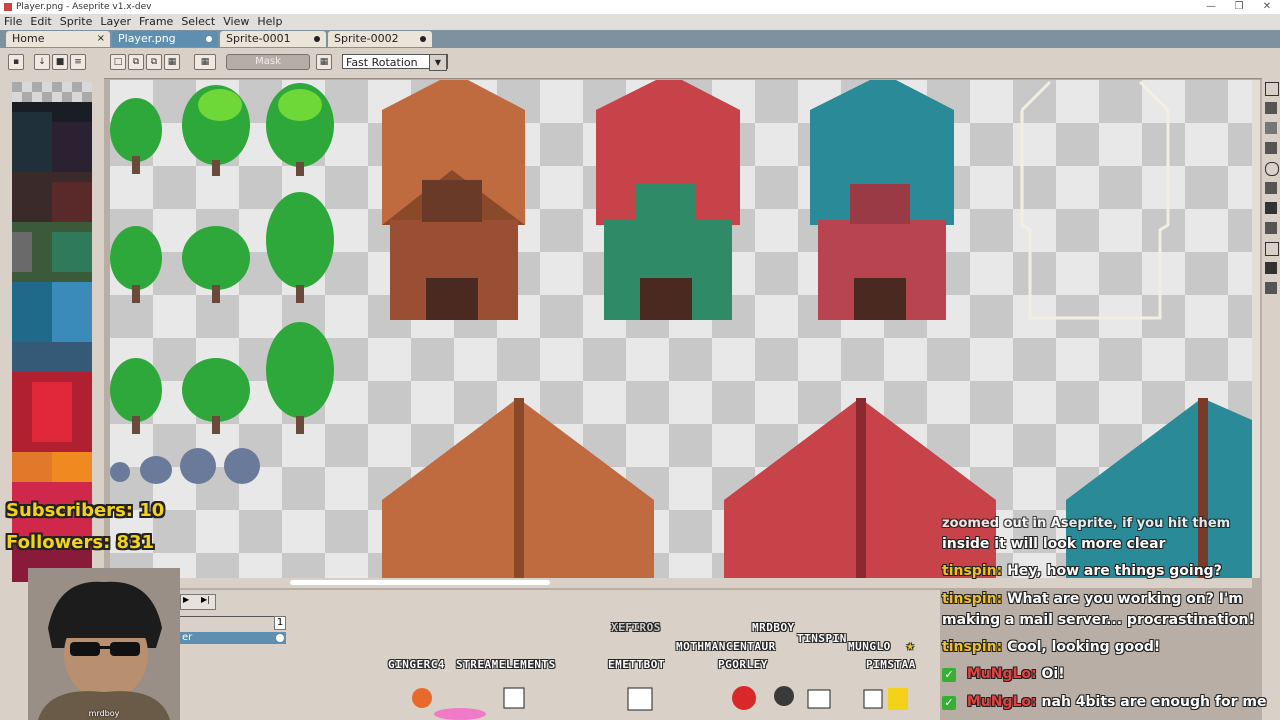  What do you see at coordinates (273, 39) in the screenshot?
I see `tab-sprite-0001: Sprite-0001` at bounding box center [273, 39].